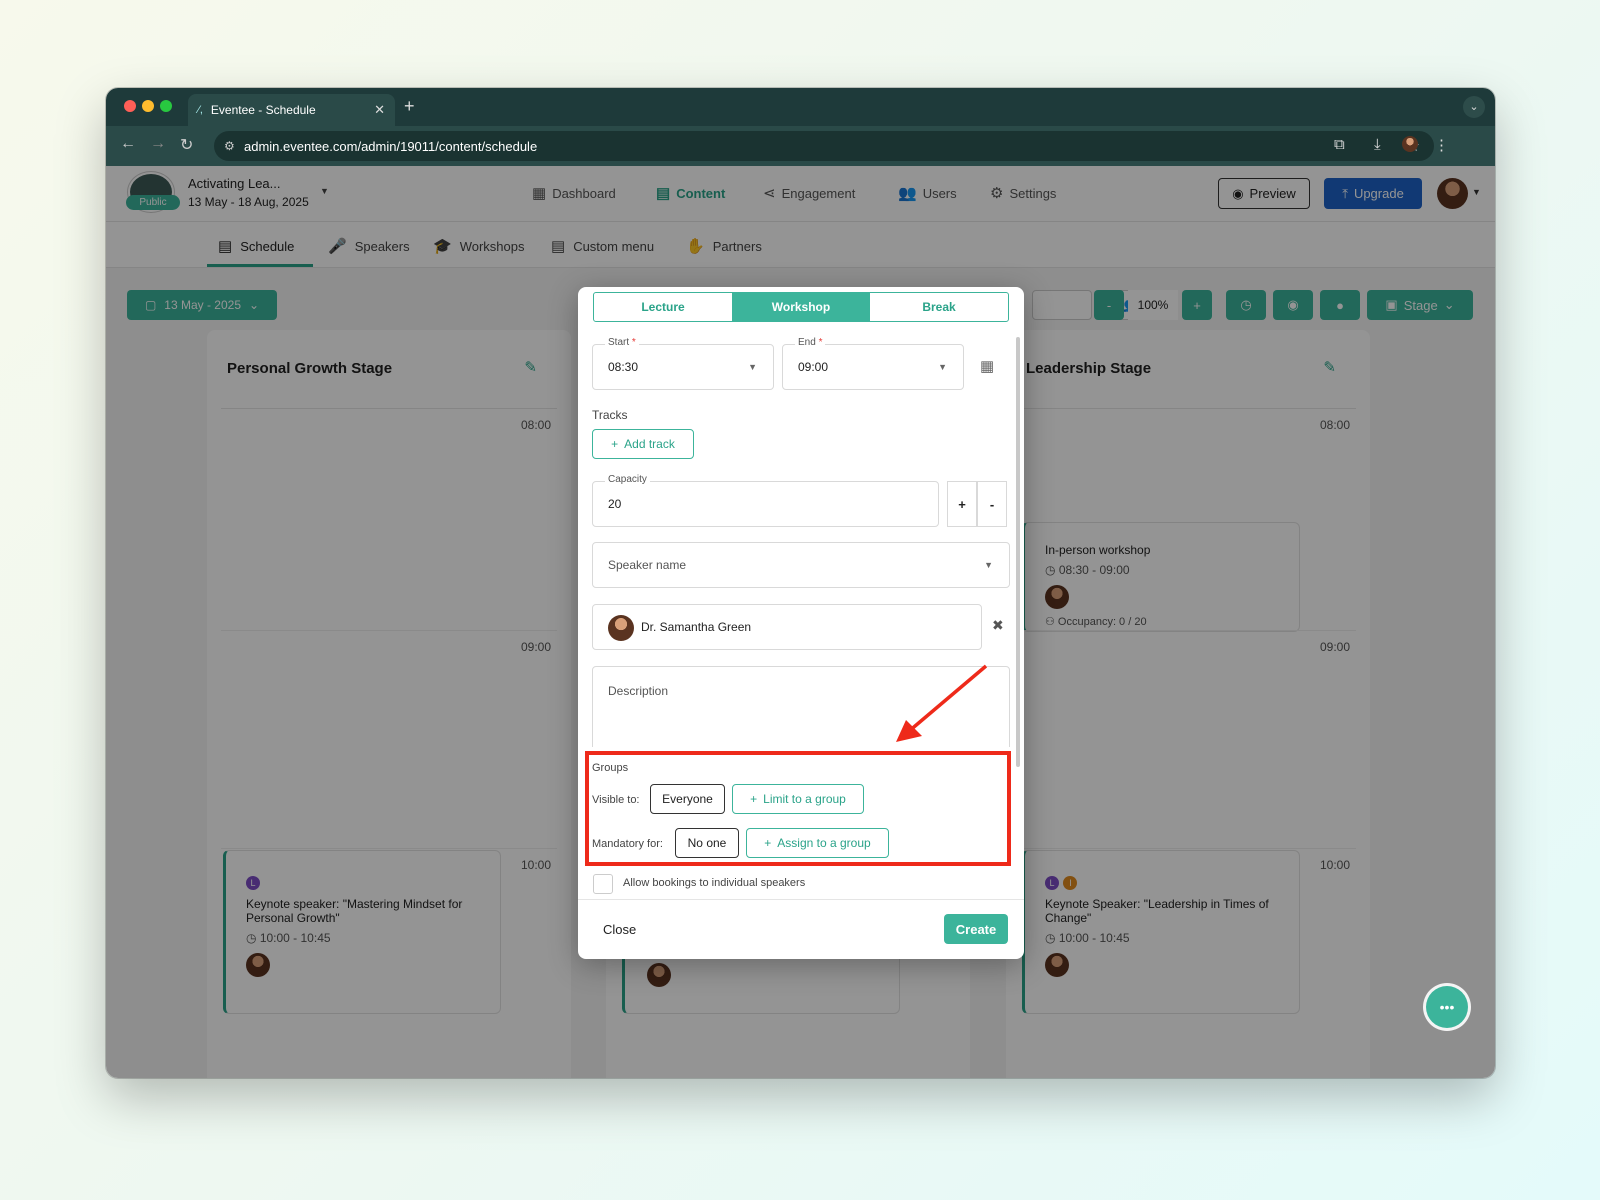 The height and width of the screenshot is (1200, 1600). I want to click on kebab-menu-icon: ⋮, so click(1441, 145).